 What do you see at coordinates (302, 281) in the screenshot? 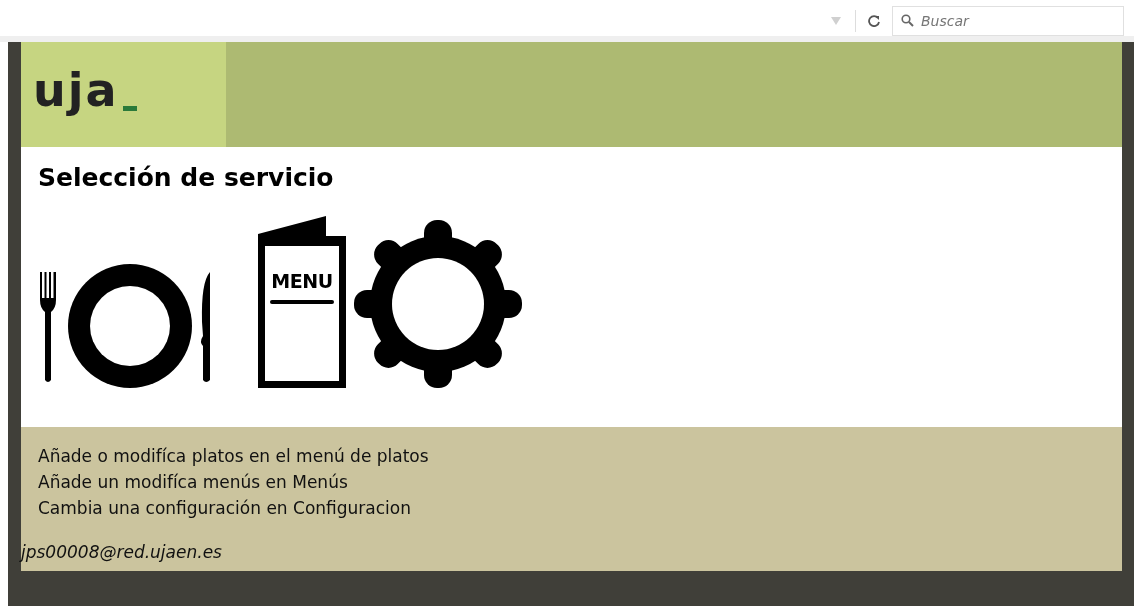
I see `menu-label: MENU` at bounding box center [302, 281].